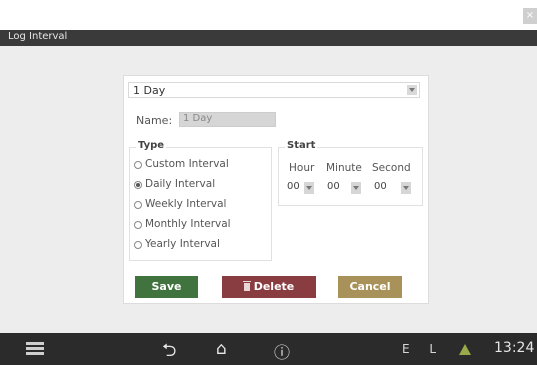 This screenshot has width=537, height=365. I want to click on top-bar: ×, so click(268, 15).